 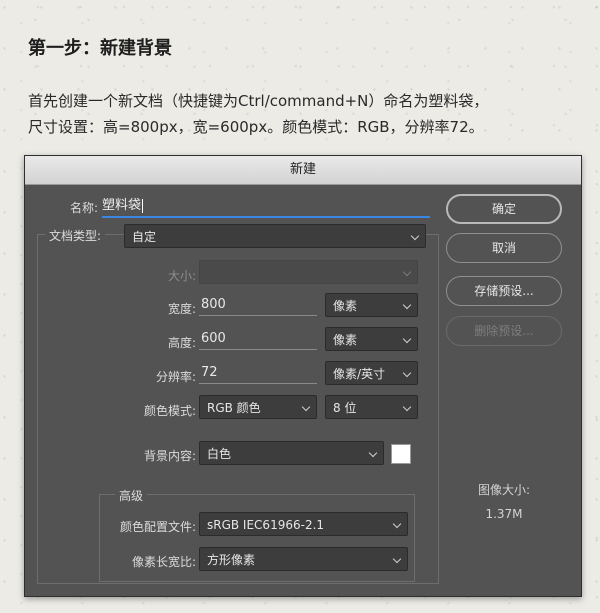 What do you see at coordinates (371, 305) in the screenshot?
I see `width-unit-select: 像素` at bounding box center [371, 305].